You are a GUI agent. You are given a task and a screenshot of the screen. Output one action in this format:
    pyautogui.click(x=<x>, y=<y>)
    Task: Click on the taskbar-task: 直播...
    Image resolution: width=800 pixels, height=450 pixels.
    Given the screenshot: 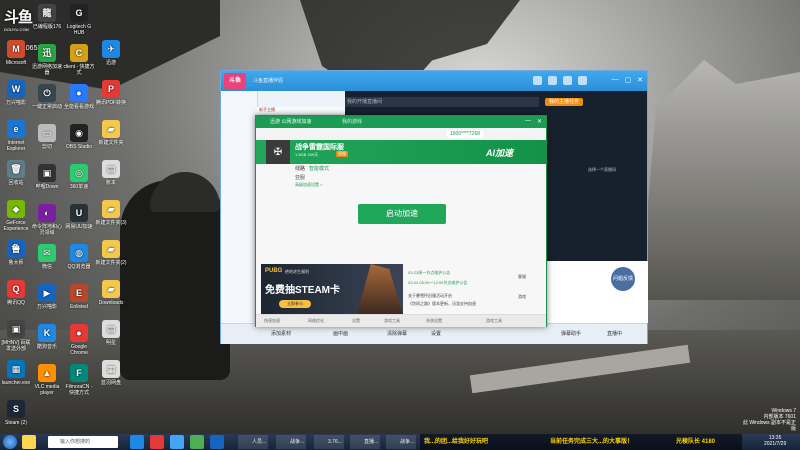 What is the action you would take?
    pyautogui.click(x=365, y=442)
    